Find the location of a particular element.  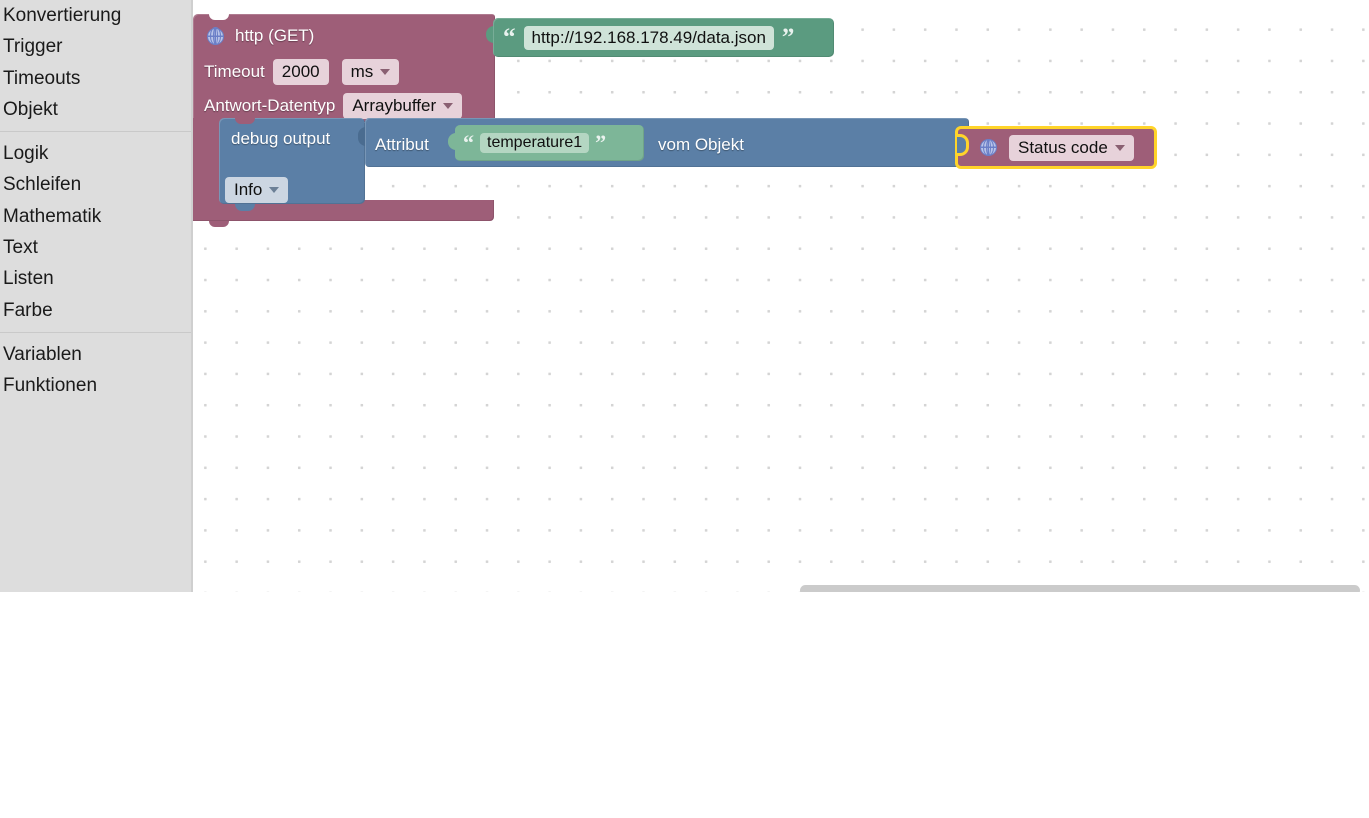

block-http-title-row: http (GET) is located at coordinates (260, 36).